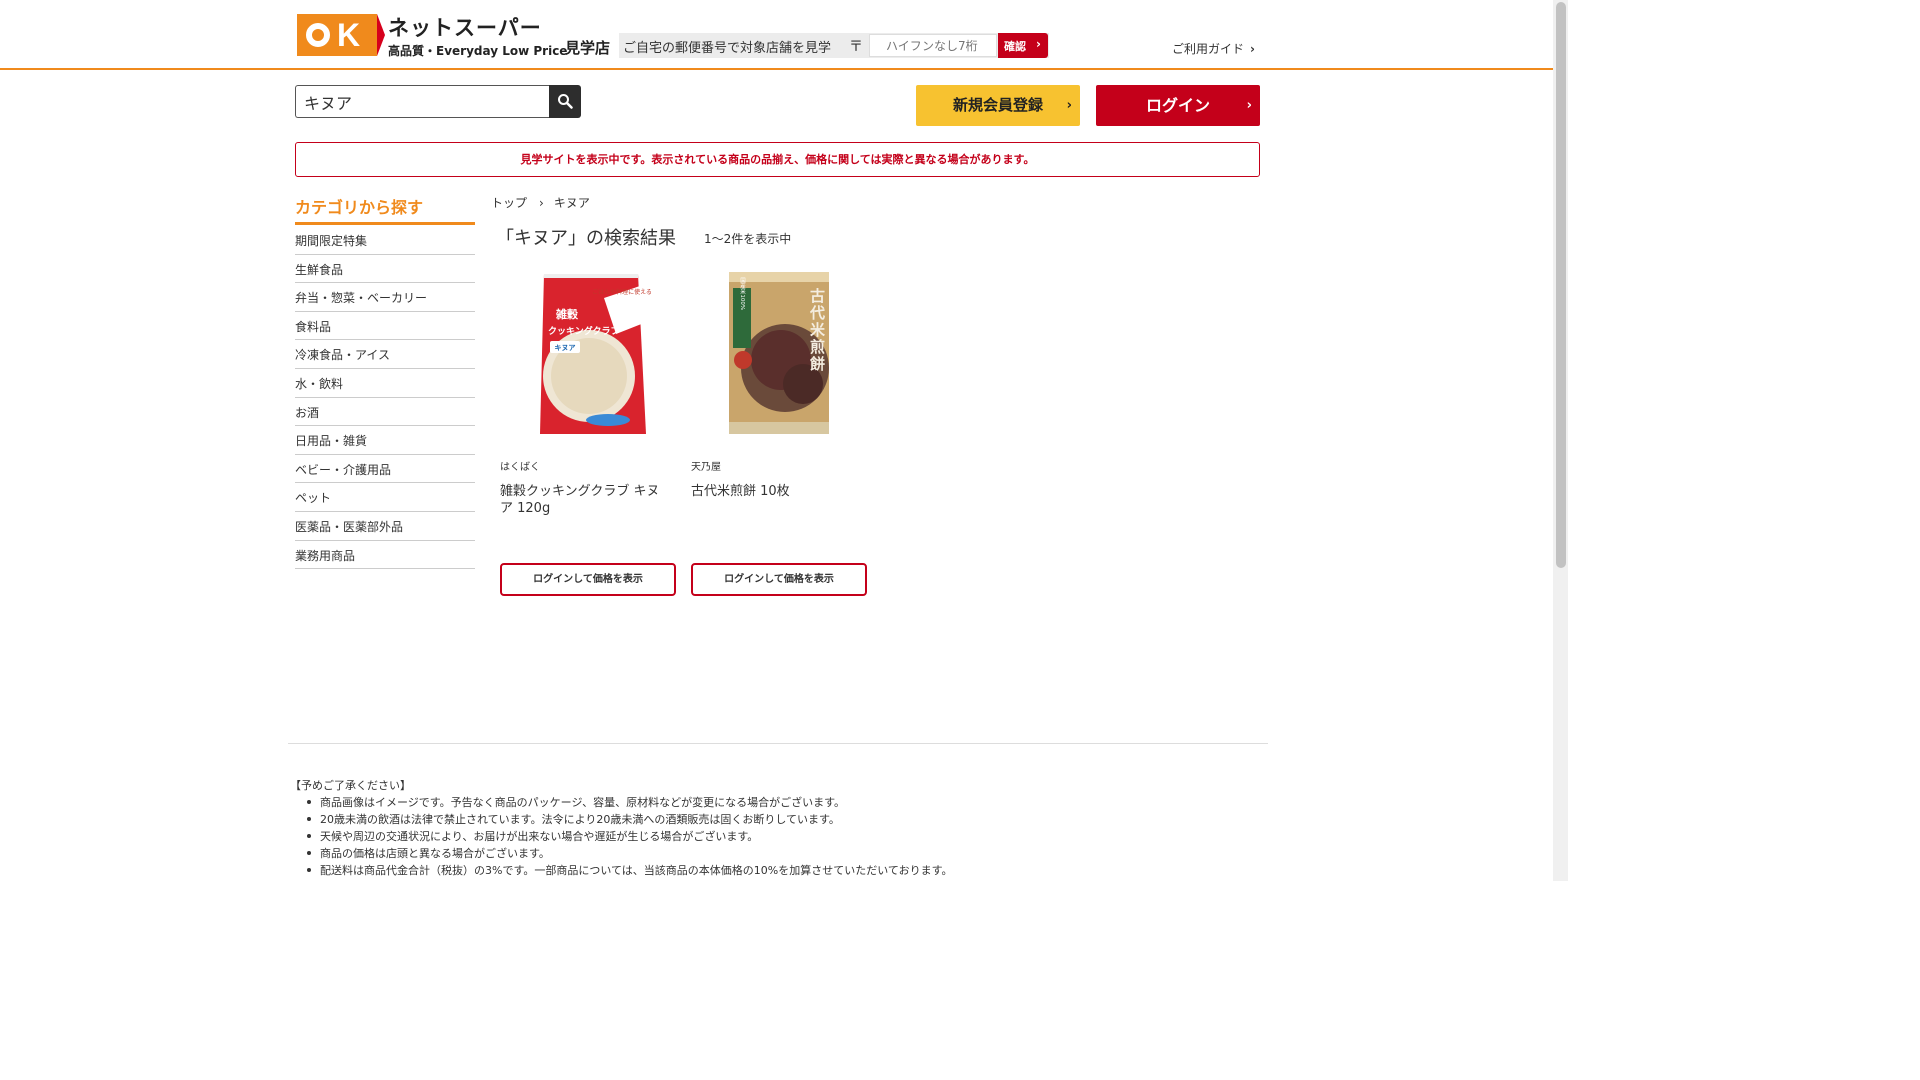  I want to click on zip-prompt: ご自宅の郵便番号で対象店舗を見学, so click(727, 48).